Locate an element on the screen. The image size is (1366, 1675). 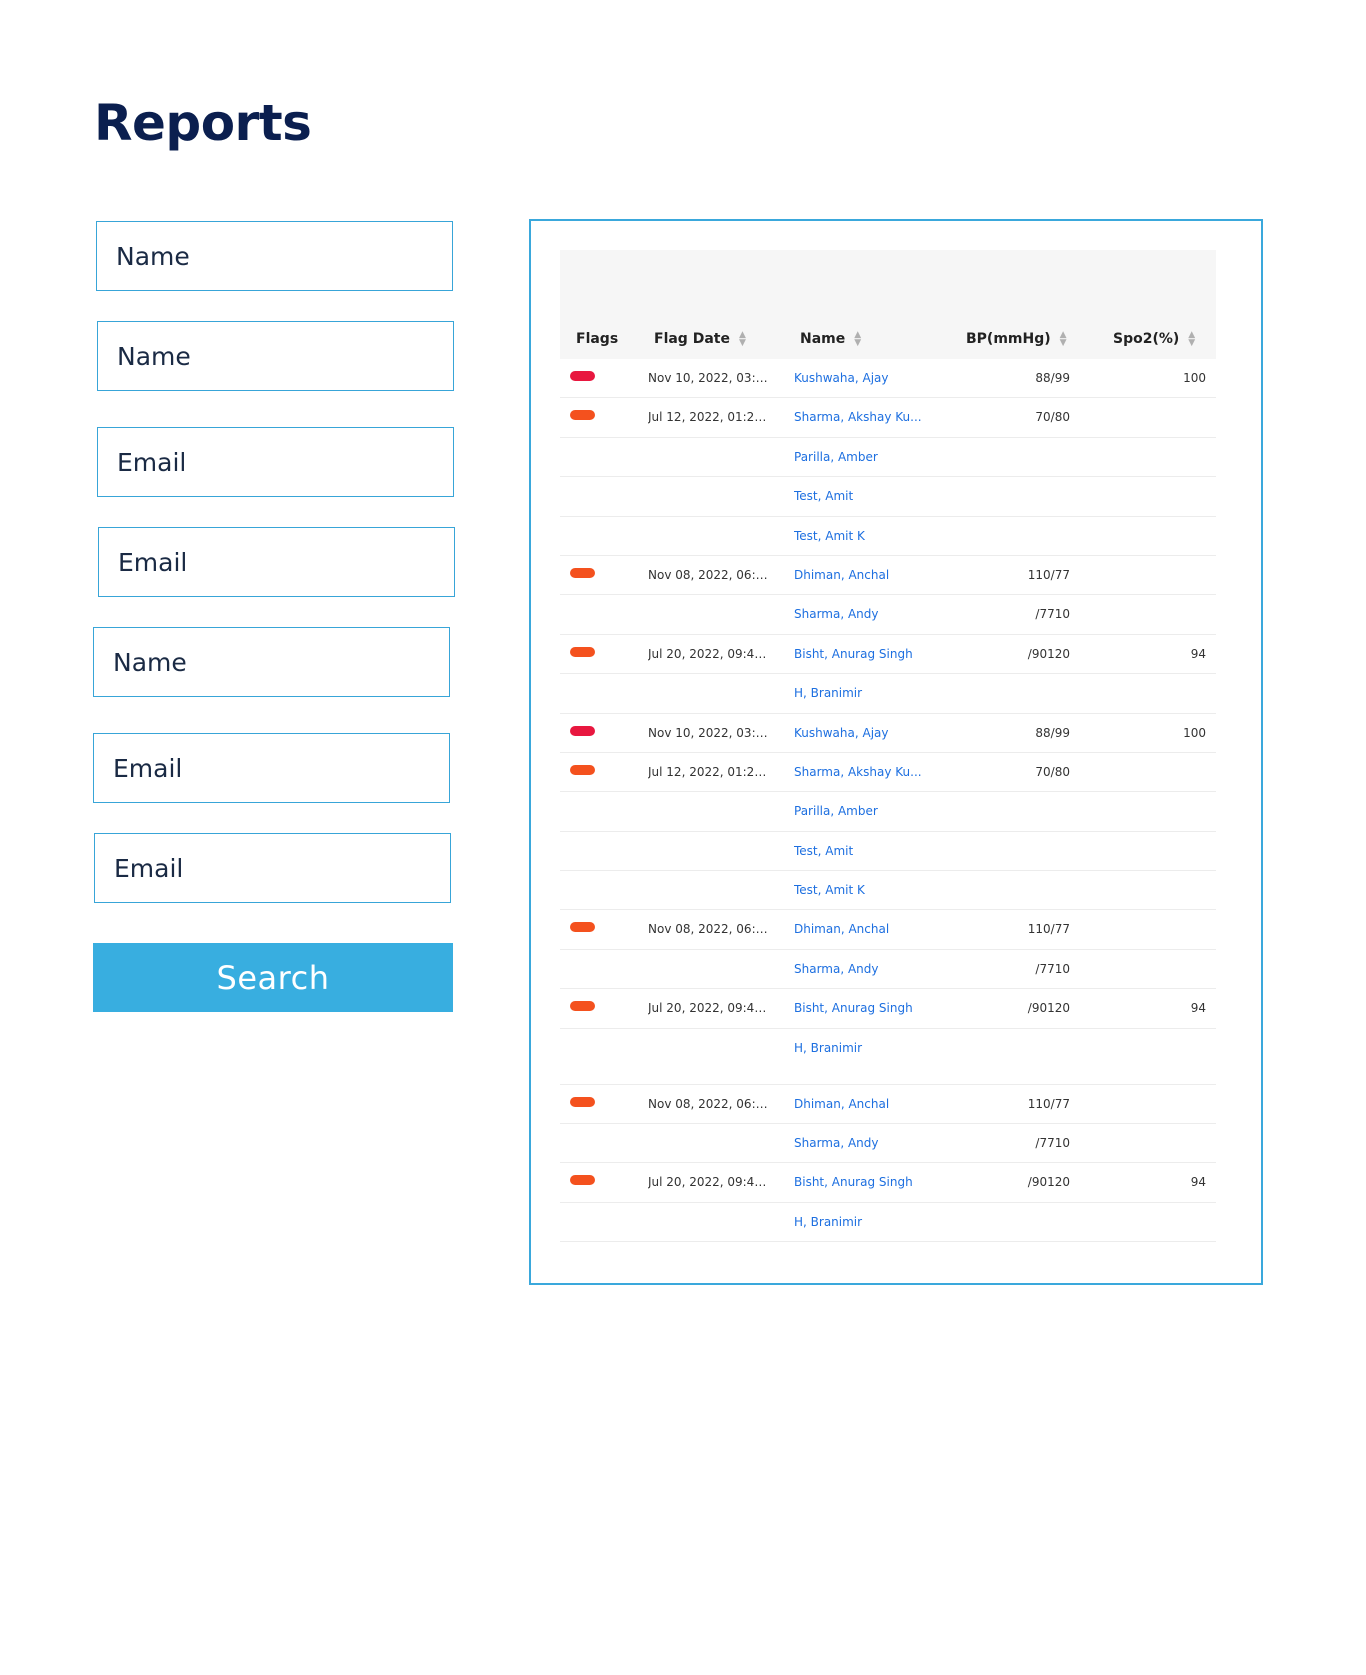
column-header-flag-date: Flag Date ▲ ▼ is located at coordinates (700, 339).